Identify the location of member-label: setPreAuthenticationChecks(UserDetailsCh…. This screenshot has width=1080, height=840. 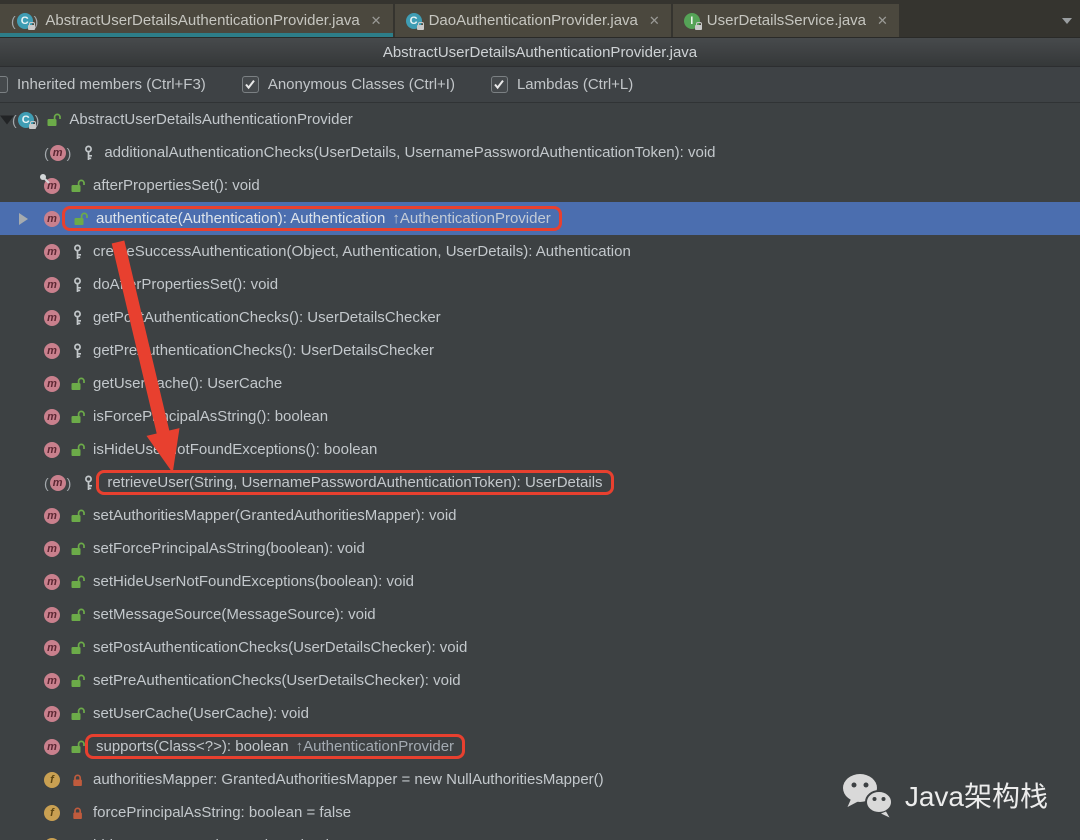
(277, 680).